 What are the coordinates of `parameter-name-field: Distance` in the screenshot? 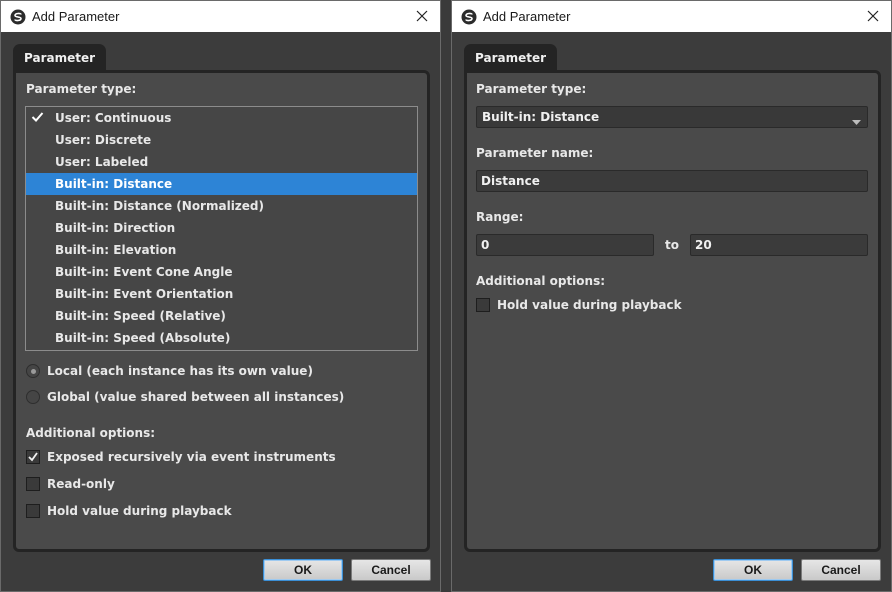 It's located at (672, 181).